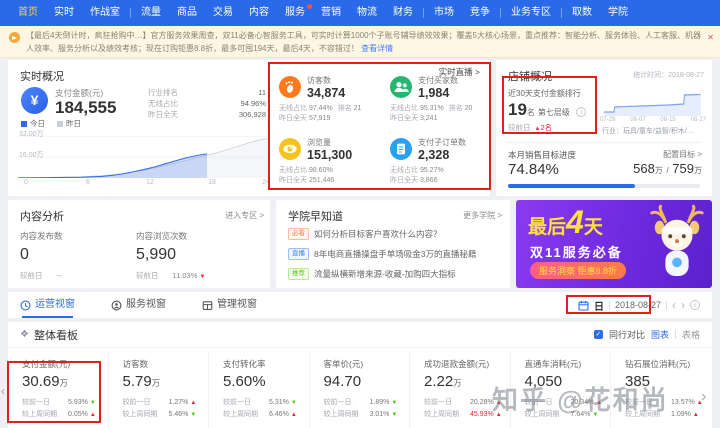 This screenshot has width=720, height=428. I want to click on metric-value: 0, so click(24, 254).